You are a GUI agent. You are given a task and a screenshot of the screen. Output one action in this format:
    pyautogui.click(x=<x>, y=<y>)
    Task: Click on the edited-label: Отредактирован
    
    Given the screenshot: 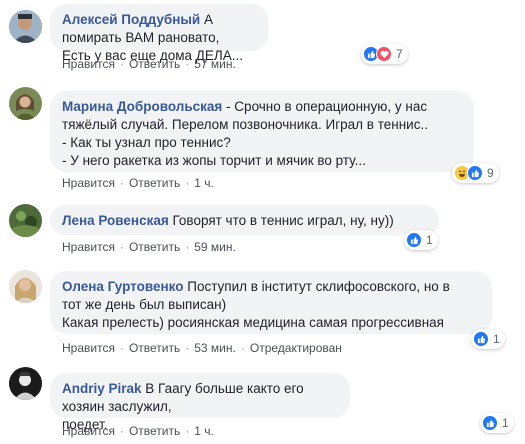 What is the action you would take?
    pyautogui.click(x=296, y=348)
    